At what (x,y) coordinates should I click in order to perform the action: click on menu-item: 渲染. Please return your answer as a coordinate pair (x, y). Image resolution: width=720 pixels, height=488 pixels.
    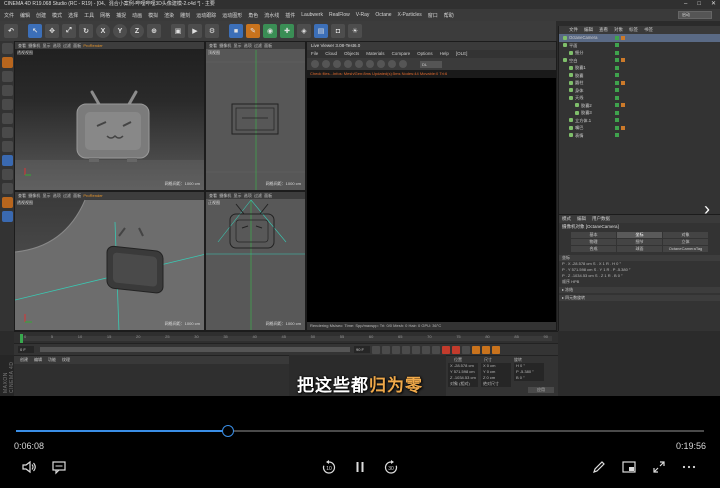
    Looking at the image, I should click on (169, 15).